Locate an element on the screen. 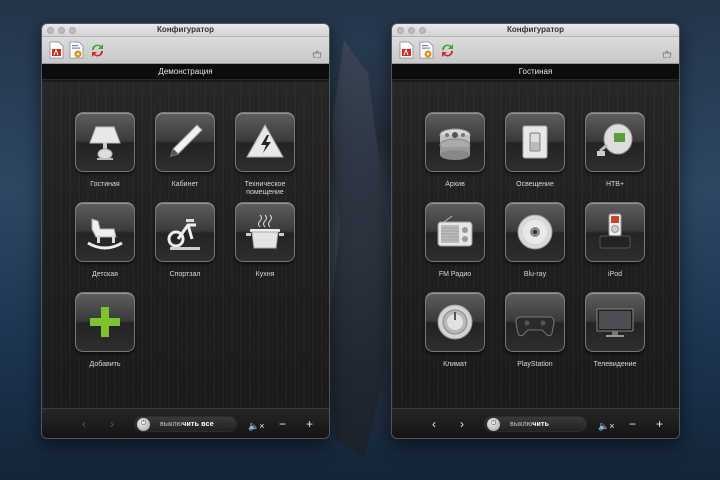 This screenshot has height=480, width=720. tile-living-room: Гостиная is located at coordinates (105, 150).